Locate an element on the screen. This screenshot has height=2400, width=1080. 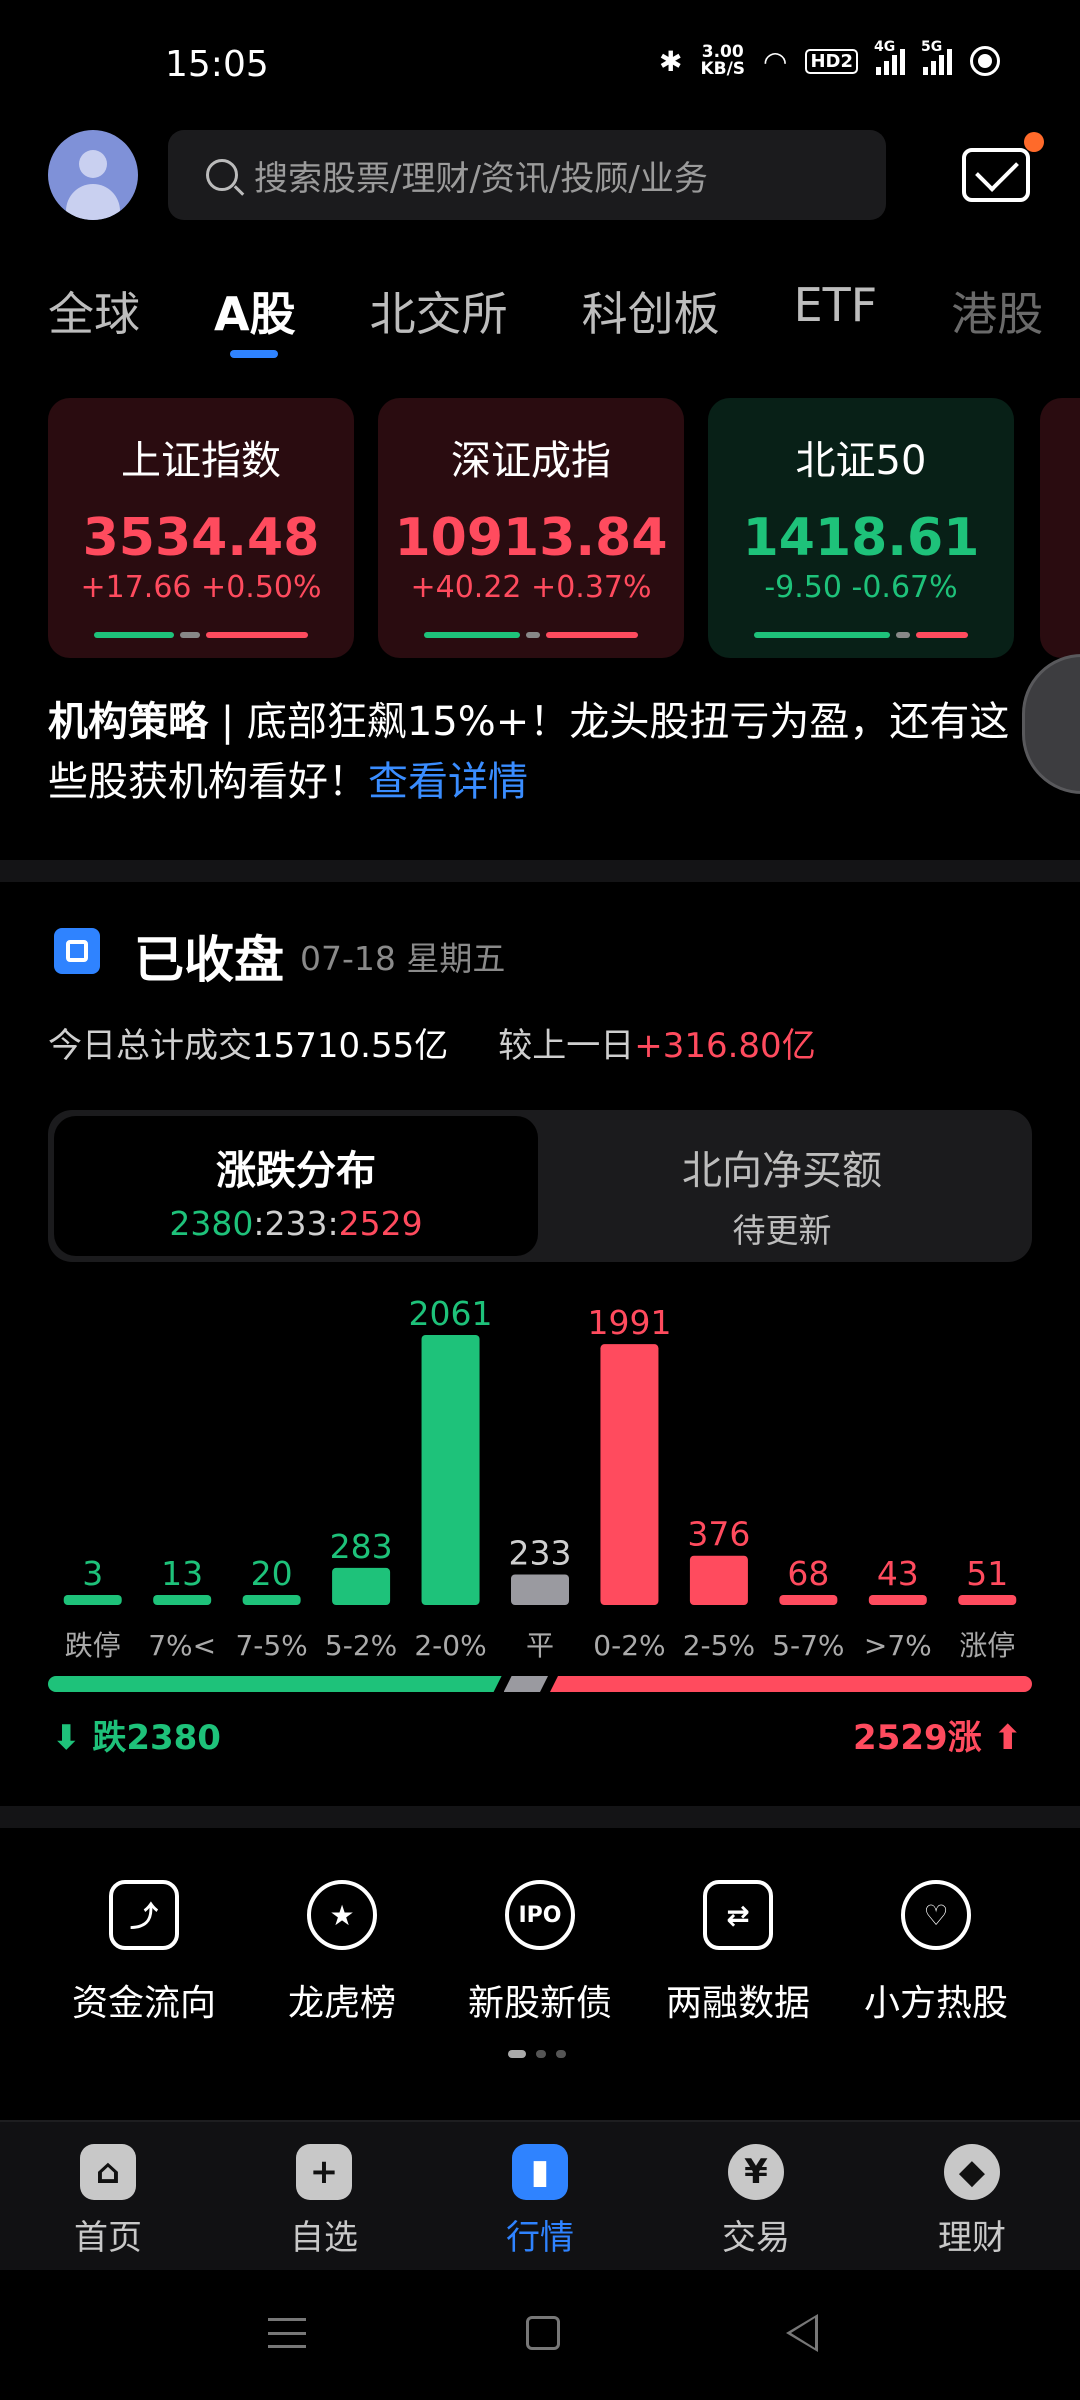
market-tabs: 全球 A股 北交所 科创板 ETF 港股 is located at coordinates (564, 318).